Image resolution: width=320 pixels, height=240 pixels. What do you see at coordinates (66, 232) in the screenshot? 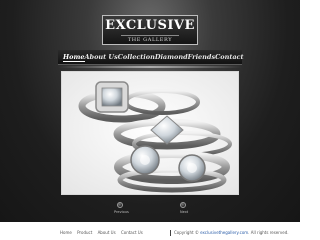
I see `footer-link-home: Home` at bounding box center [66, 232].